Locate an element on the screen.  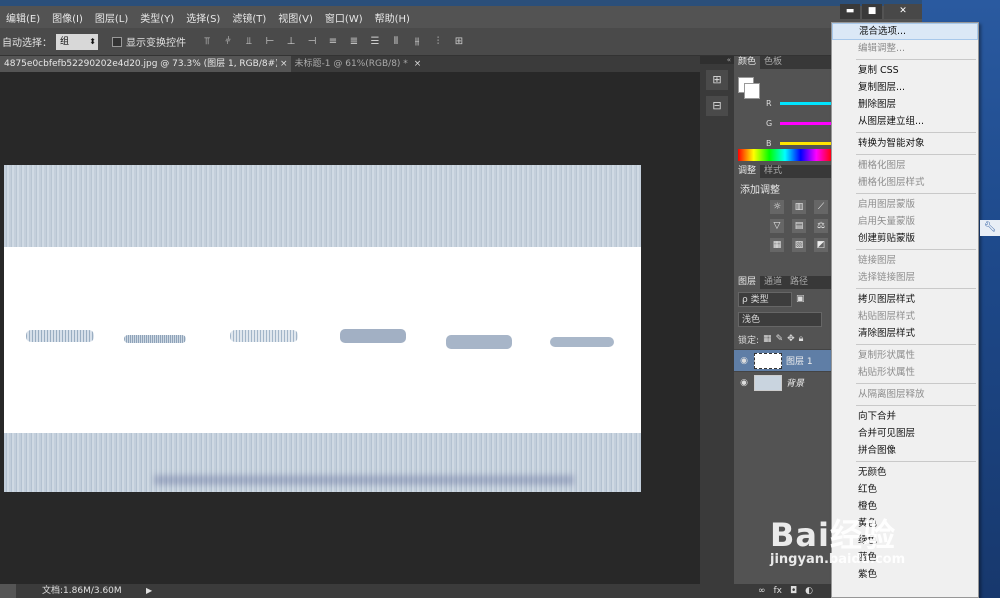
levels-icon: ▥ is located at coordinates (799, 207).